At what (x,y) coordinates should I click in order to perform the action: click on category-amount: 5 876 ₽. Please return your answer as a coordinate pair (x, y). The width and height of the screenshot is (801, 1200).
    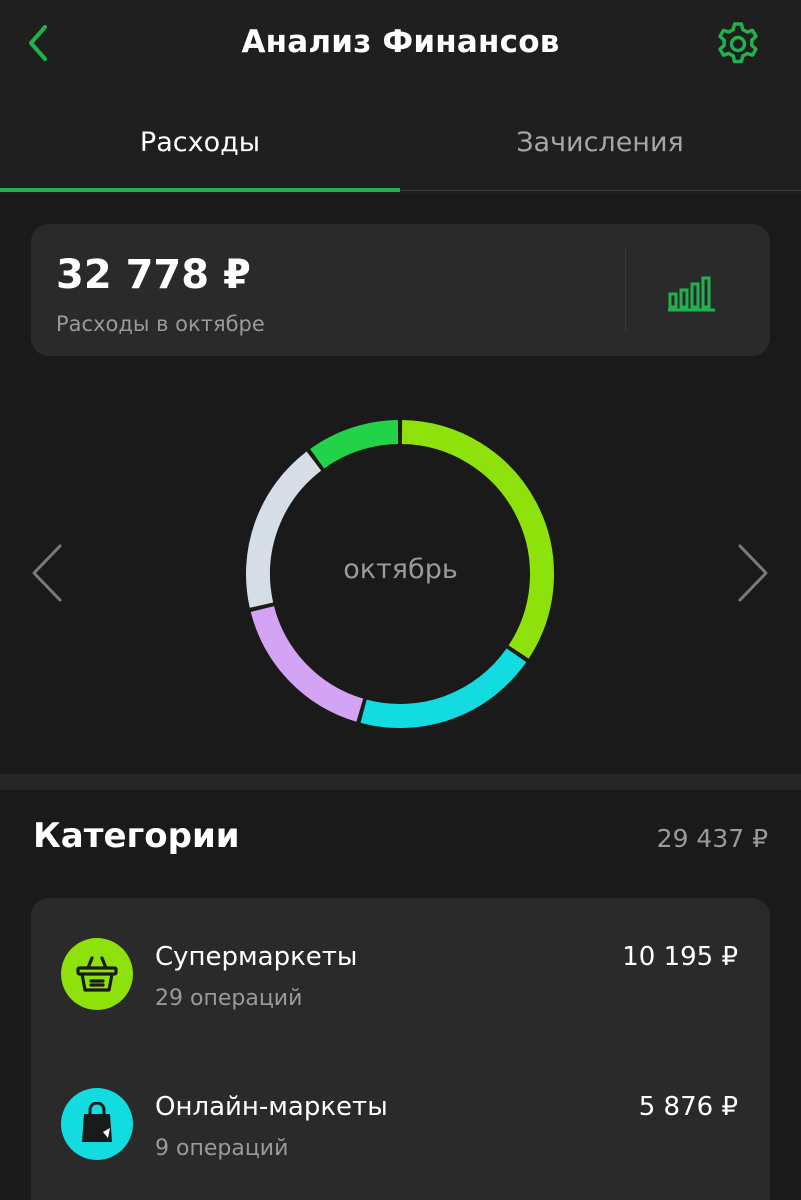
    Looking at the image, I should click on (688, 1107).